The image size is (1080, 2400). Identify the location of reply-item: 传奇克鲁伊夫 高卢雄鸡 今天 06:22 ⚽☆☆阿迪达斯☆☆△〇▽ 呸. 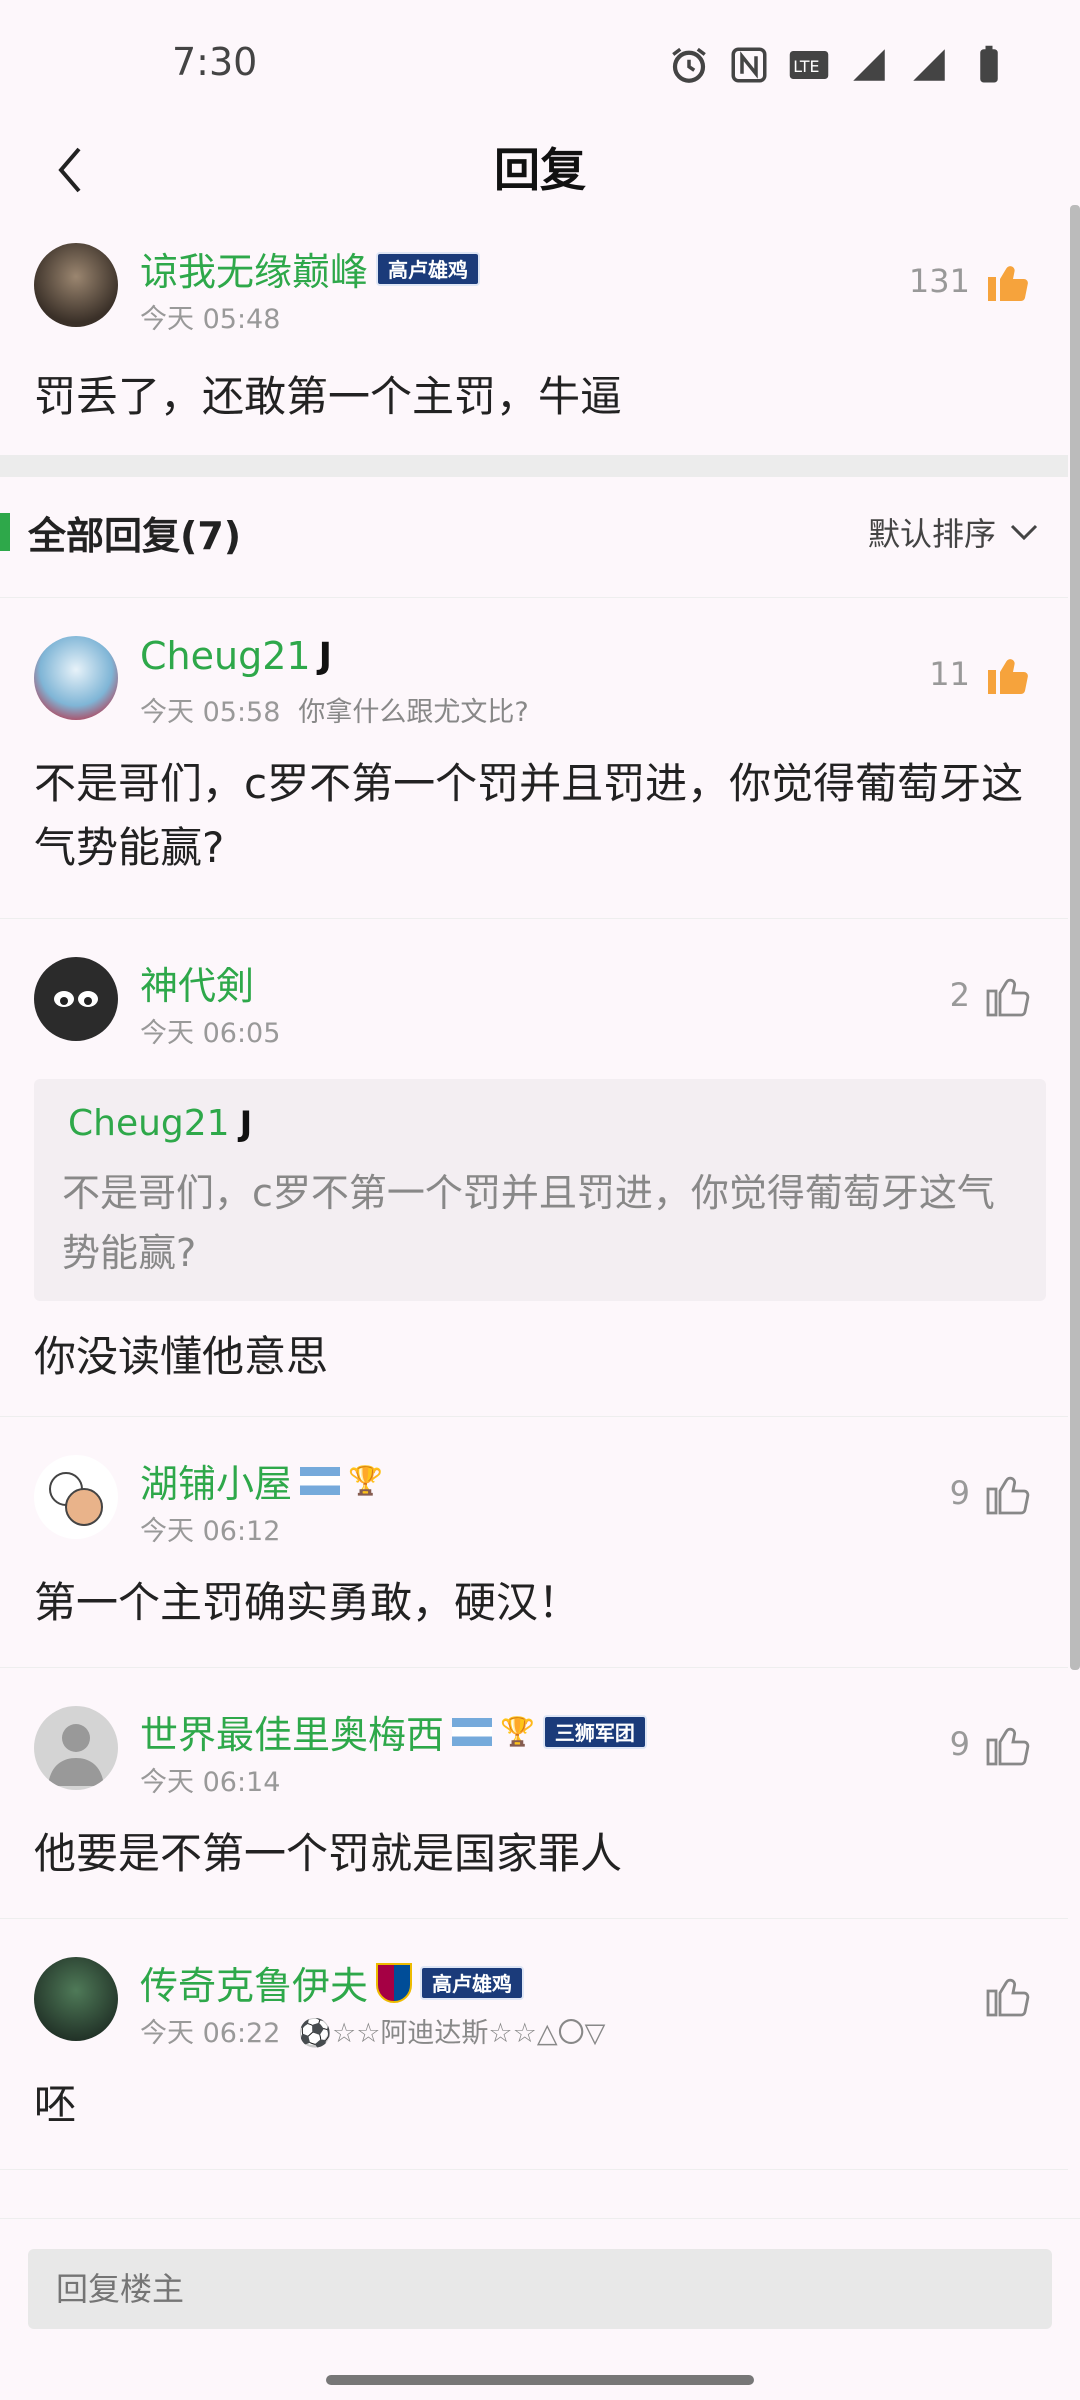
(534, 2044).